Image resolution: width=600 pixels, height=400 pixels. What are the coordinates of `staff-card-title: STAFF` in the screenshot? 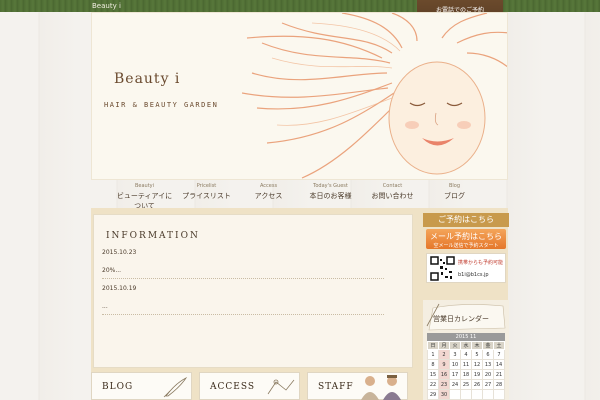 It's located at (336, 387).